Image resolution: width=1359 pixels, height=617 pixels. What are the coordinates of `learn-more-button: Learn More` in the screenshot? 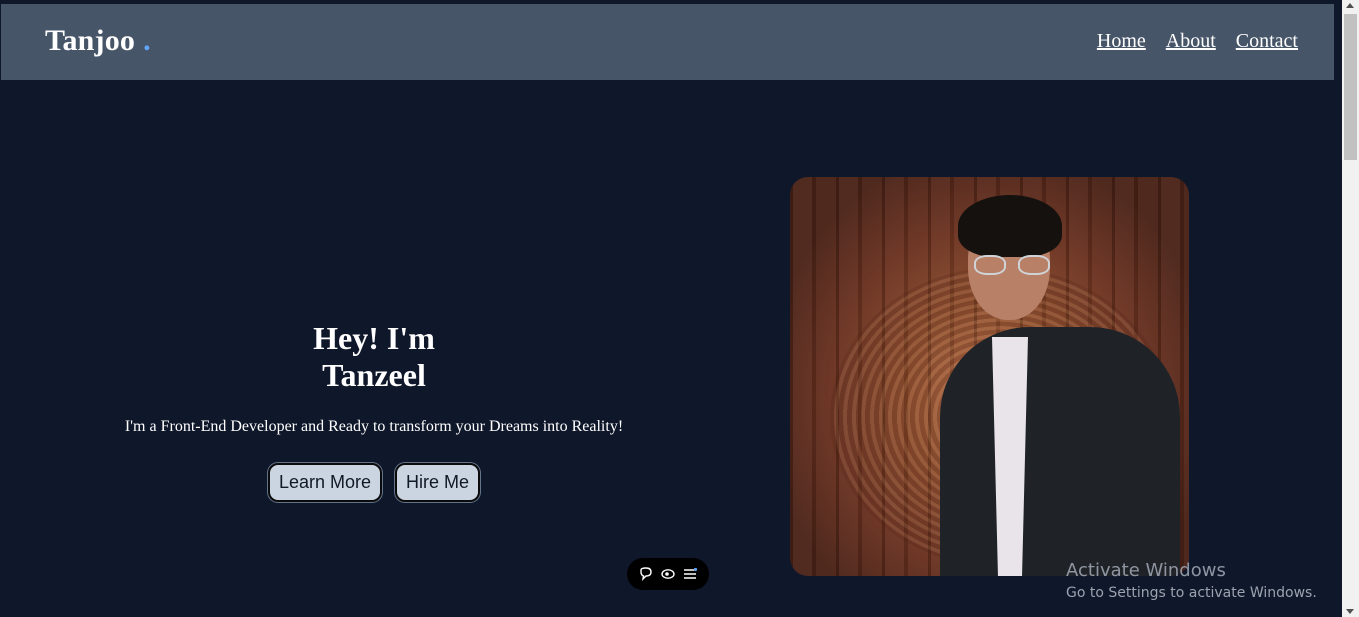 It's located at (325, 482).